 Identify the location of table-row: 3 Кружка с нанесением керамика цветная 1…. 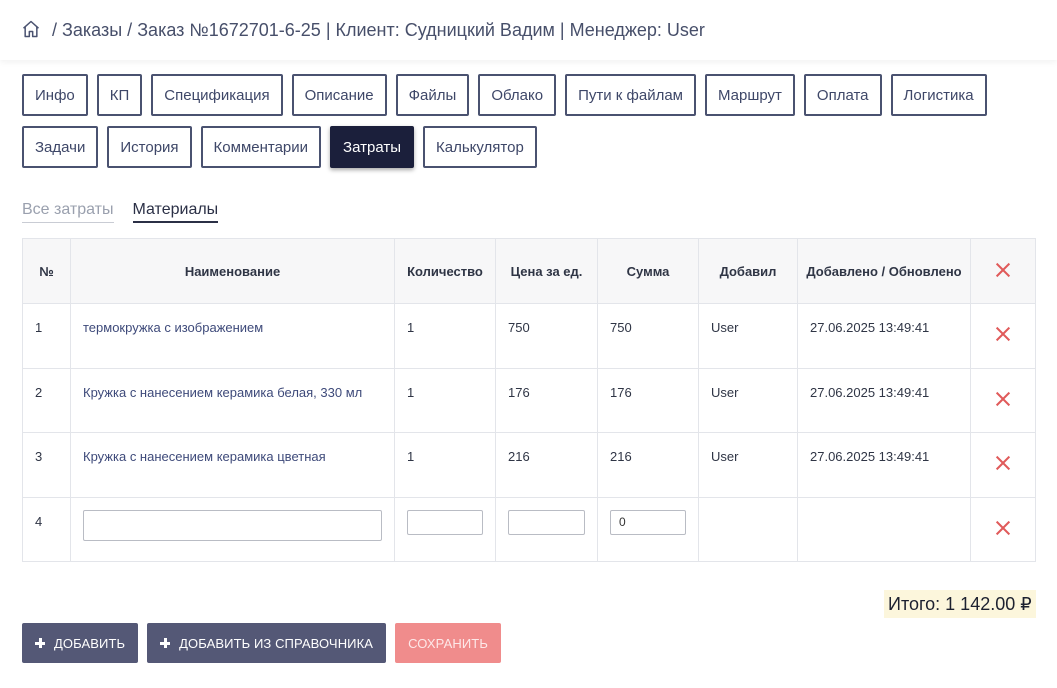
(529, 465).